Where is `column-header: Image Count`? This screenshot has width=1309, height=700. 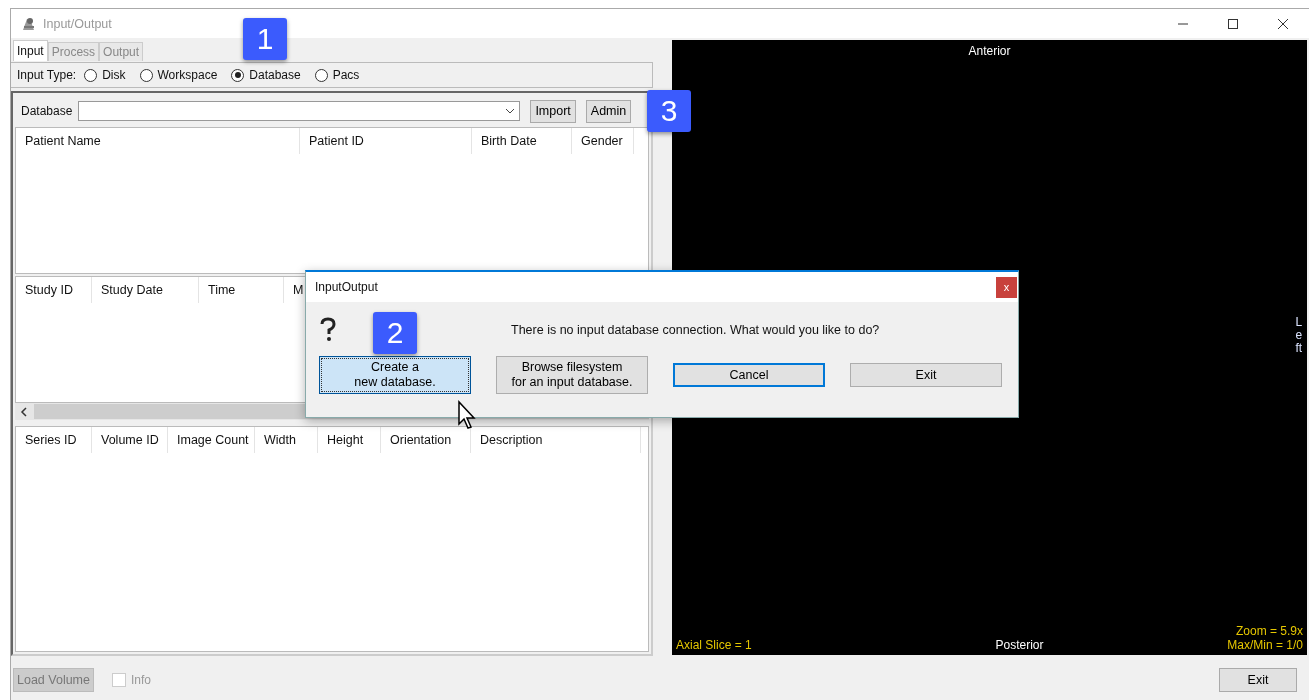 column-header: Image Count is located at coordinates (211, 440).